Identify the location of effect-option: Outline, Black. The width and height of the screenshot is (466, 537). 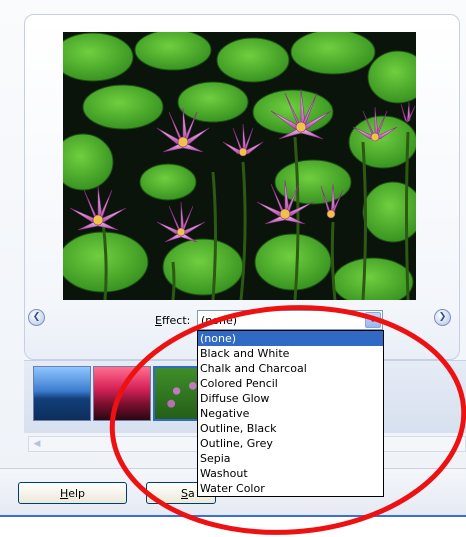
(290, 428).